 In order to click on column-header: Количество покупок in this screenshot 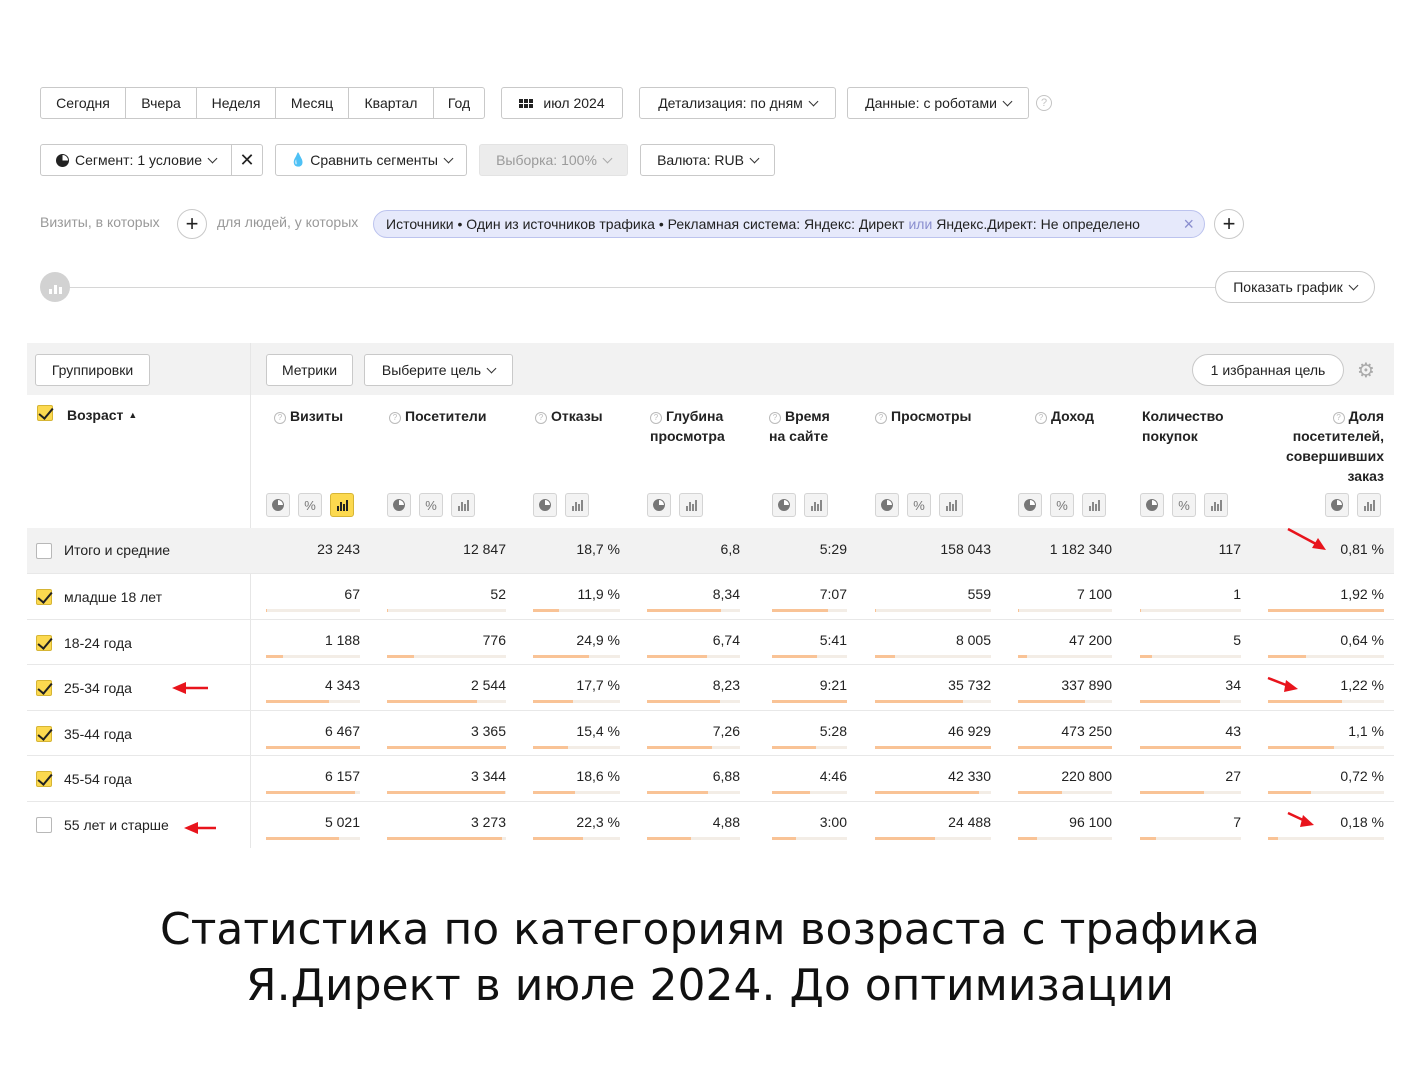, I will do `click(1183, 426)`.